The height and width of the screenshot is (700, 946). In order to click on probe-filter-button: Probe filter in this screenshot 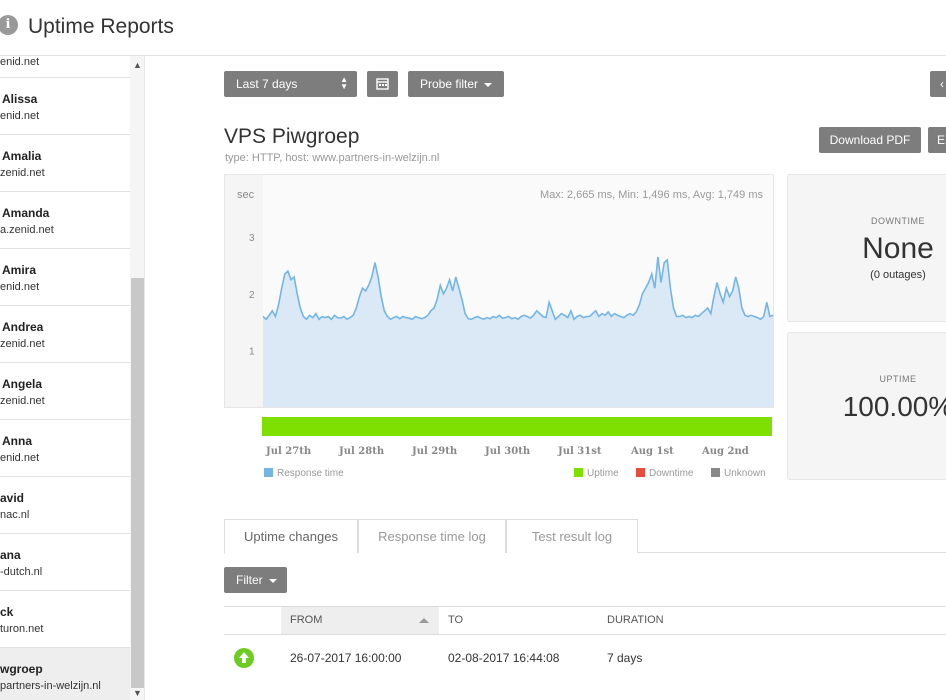, I will do `click(456, 84)`.